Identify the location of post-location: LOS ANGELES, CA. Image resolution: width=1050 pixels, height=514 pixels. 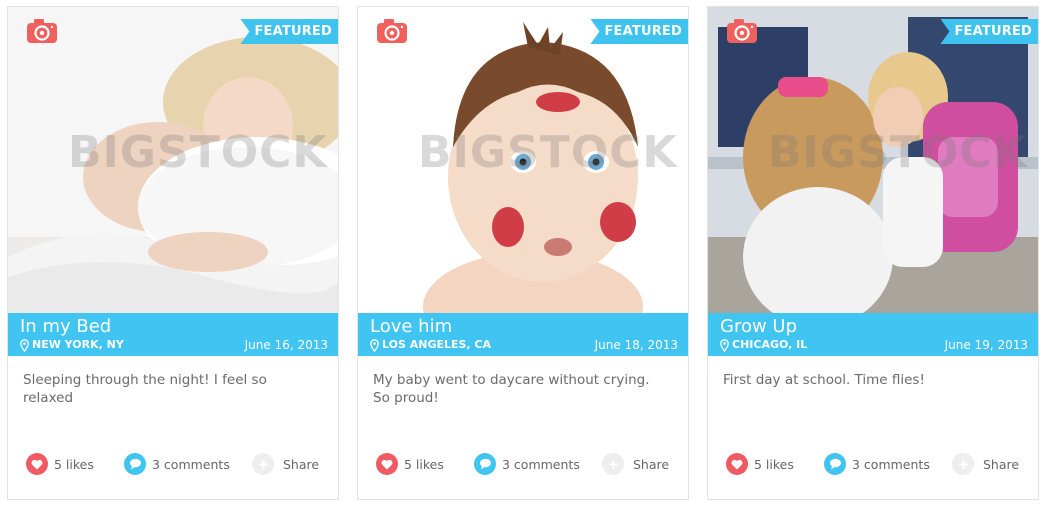
(430, 345).